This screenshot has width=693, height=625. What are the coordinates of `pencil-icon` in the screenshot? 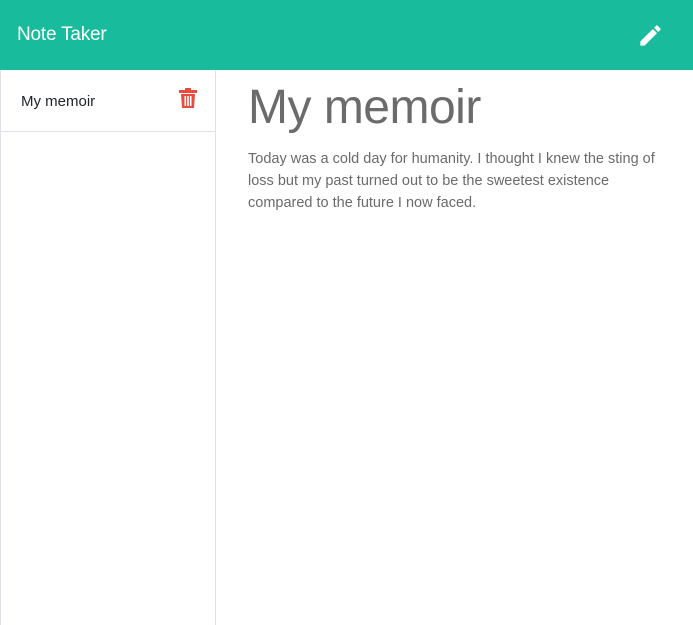 It's located at (650, 35).